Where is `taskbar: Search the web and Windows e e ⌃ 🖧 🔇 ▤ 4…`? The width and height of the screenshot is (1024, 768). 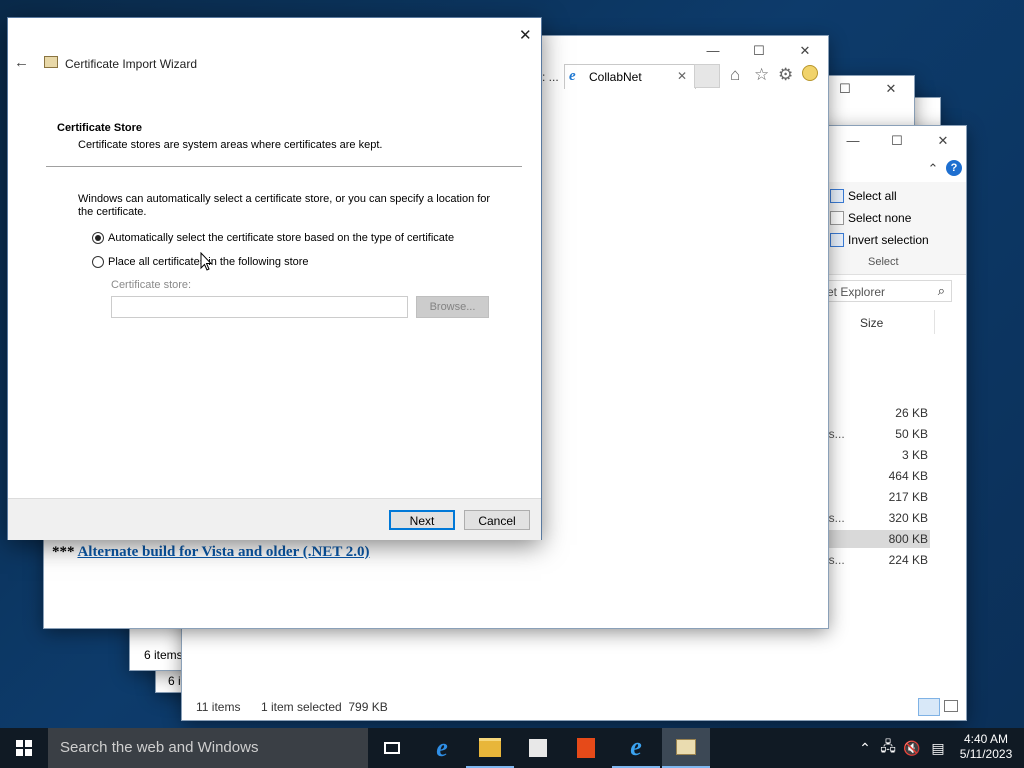
taskbar: Search the web and Windows e e ⌃ 🖧 🔇 ▤ 4… is located at coordinates (512, 748).